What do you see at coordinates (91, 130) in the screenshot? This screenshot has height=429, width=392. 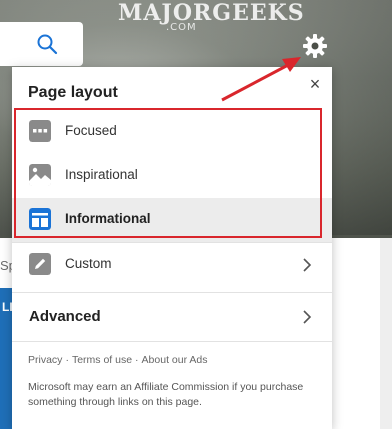 I see `layout-option-label: Focused` at bounding box center [91, 130].